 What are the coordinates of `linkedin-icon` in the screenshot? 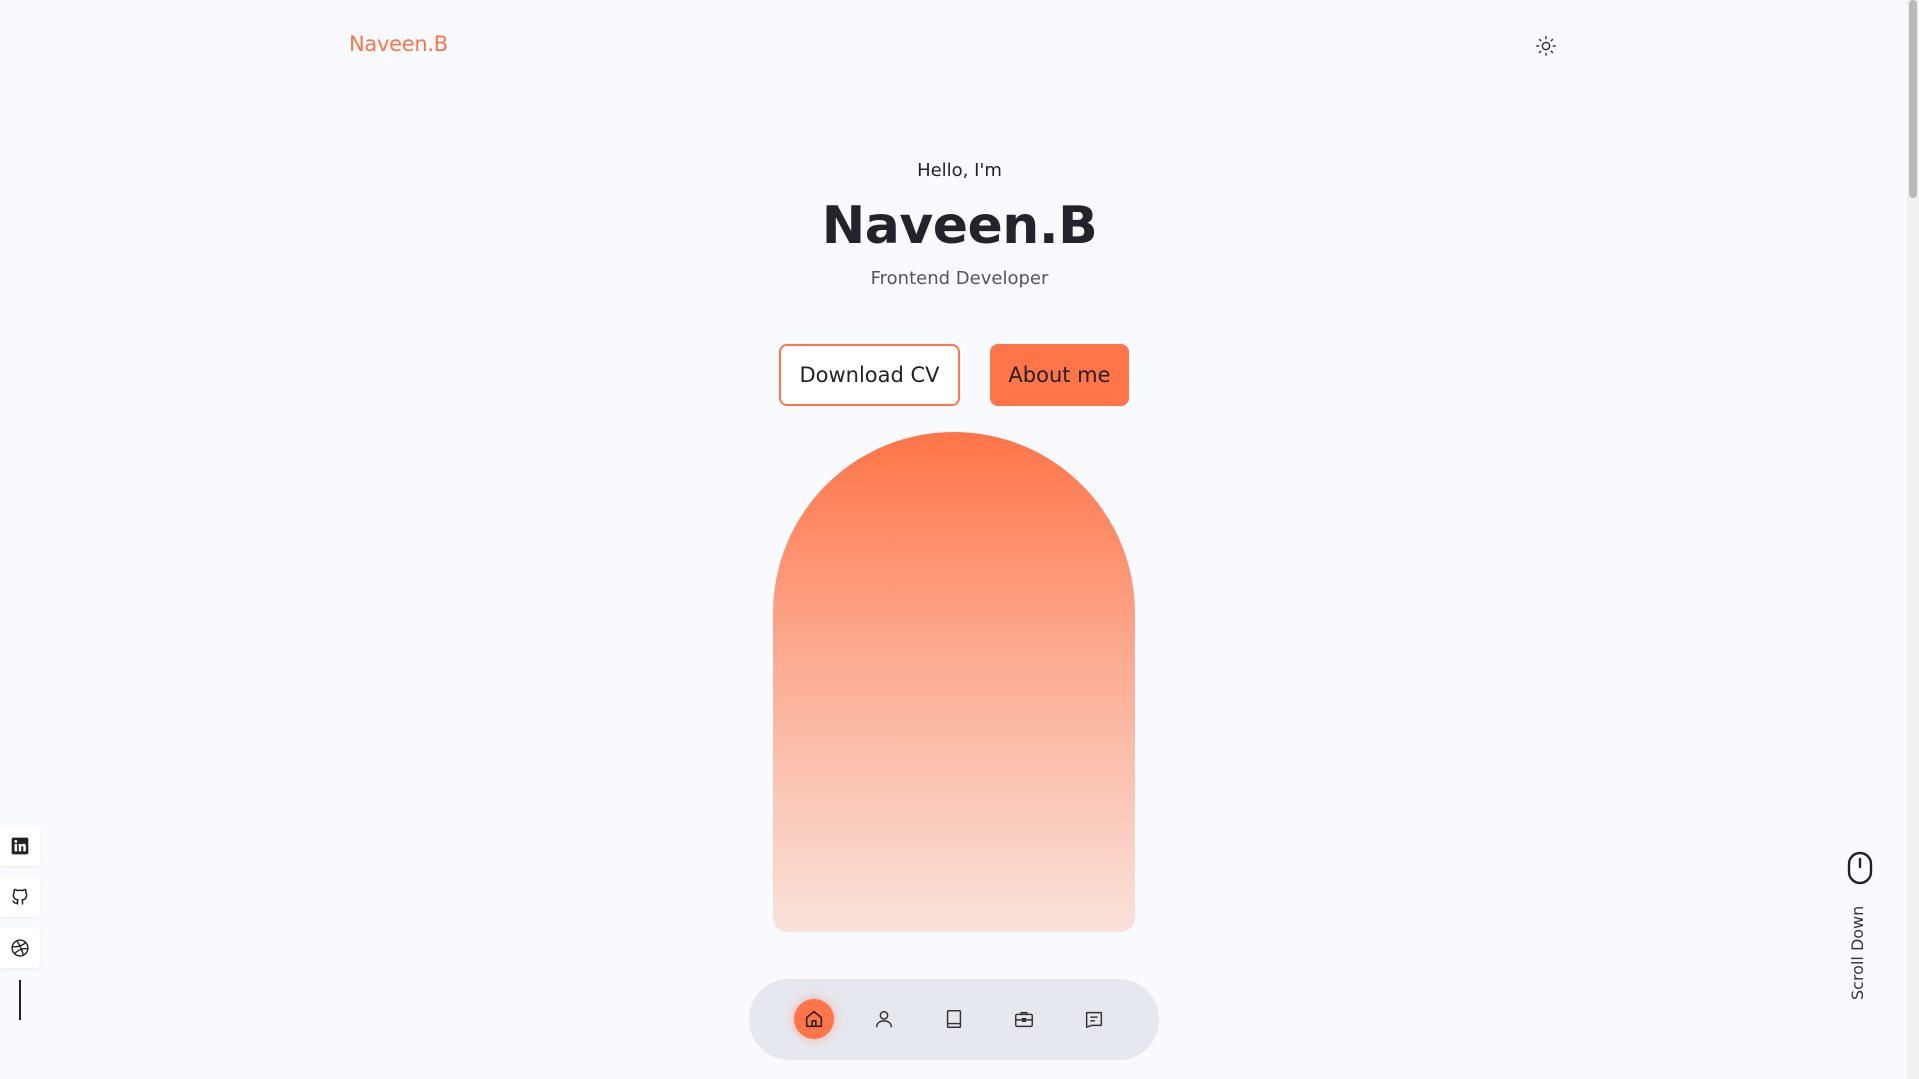 It's located at (20, 846).